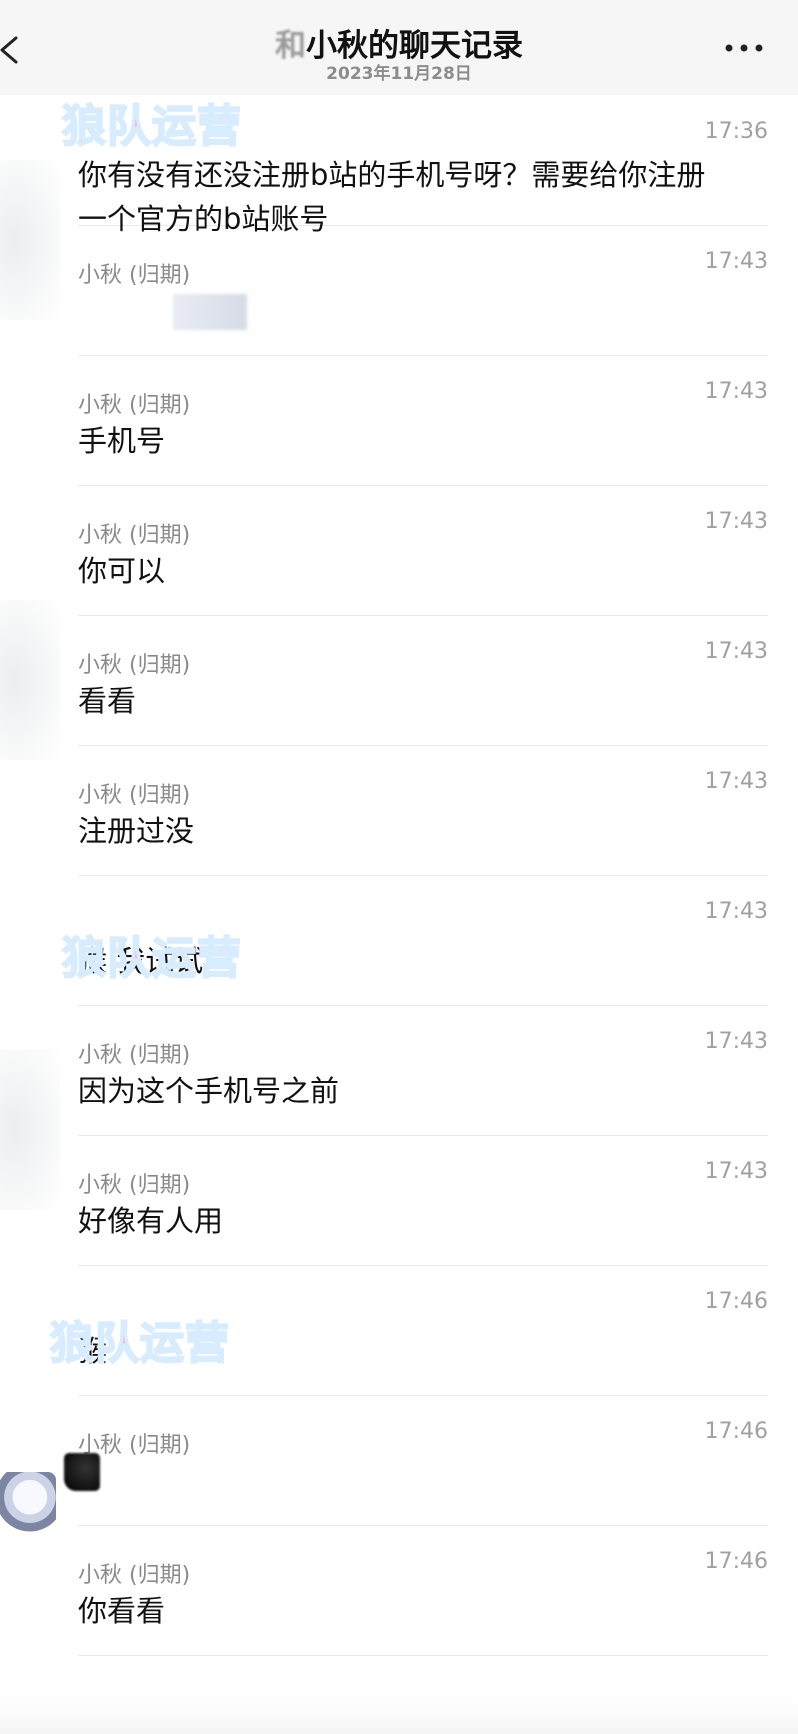 This screenshot has width=798, height=1734. I want to click on message-text: 手机号, so click(122, 441).